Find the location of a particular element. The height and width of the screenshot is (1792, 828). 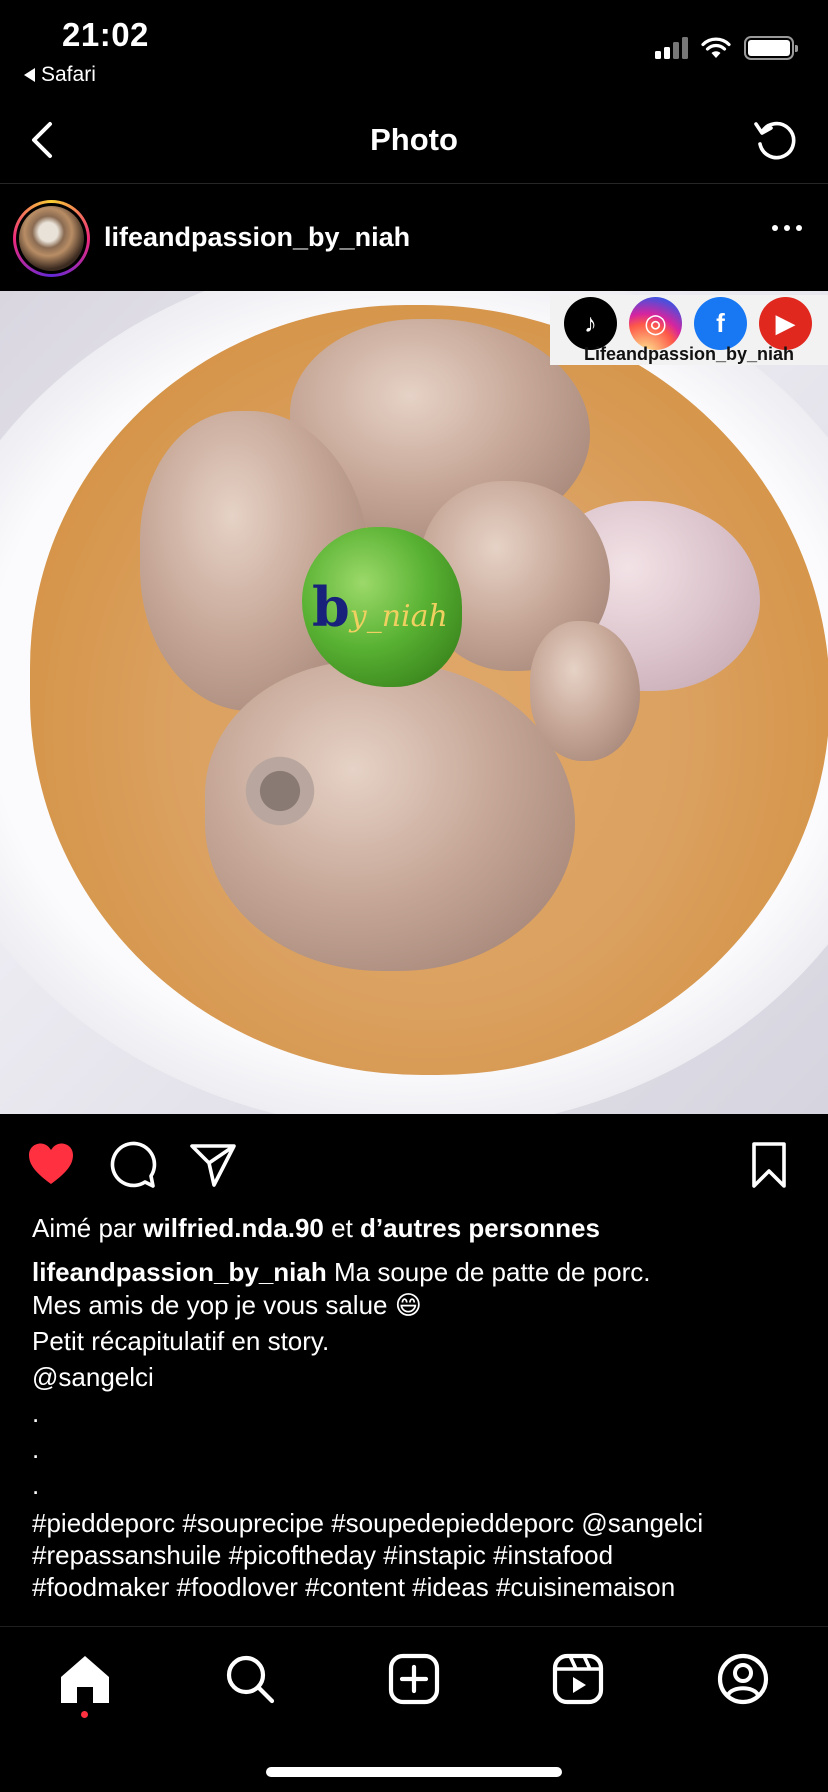

nav-header: Photo is located at coordinates (414, 142).